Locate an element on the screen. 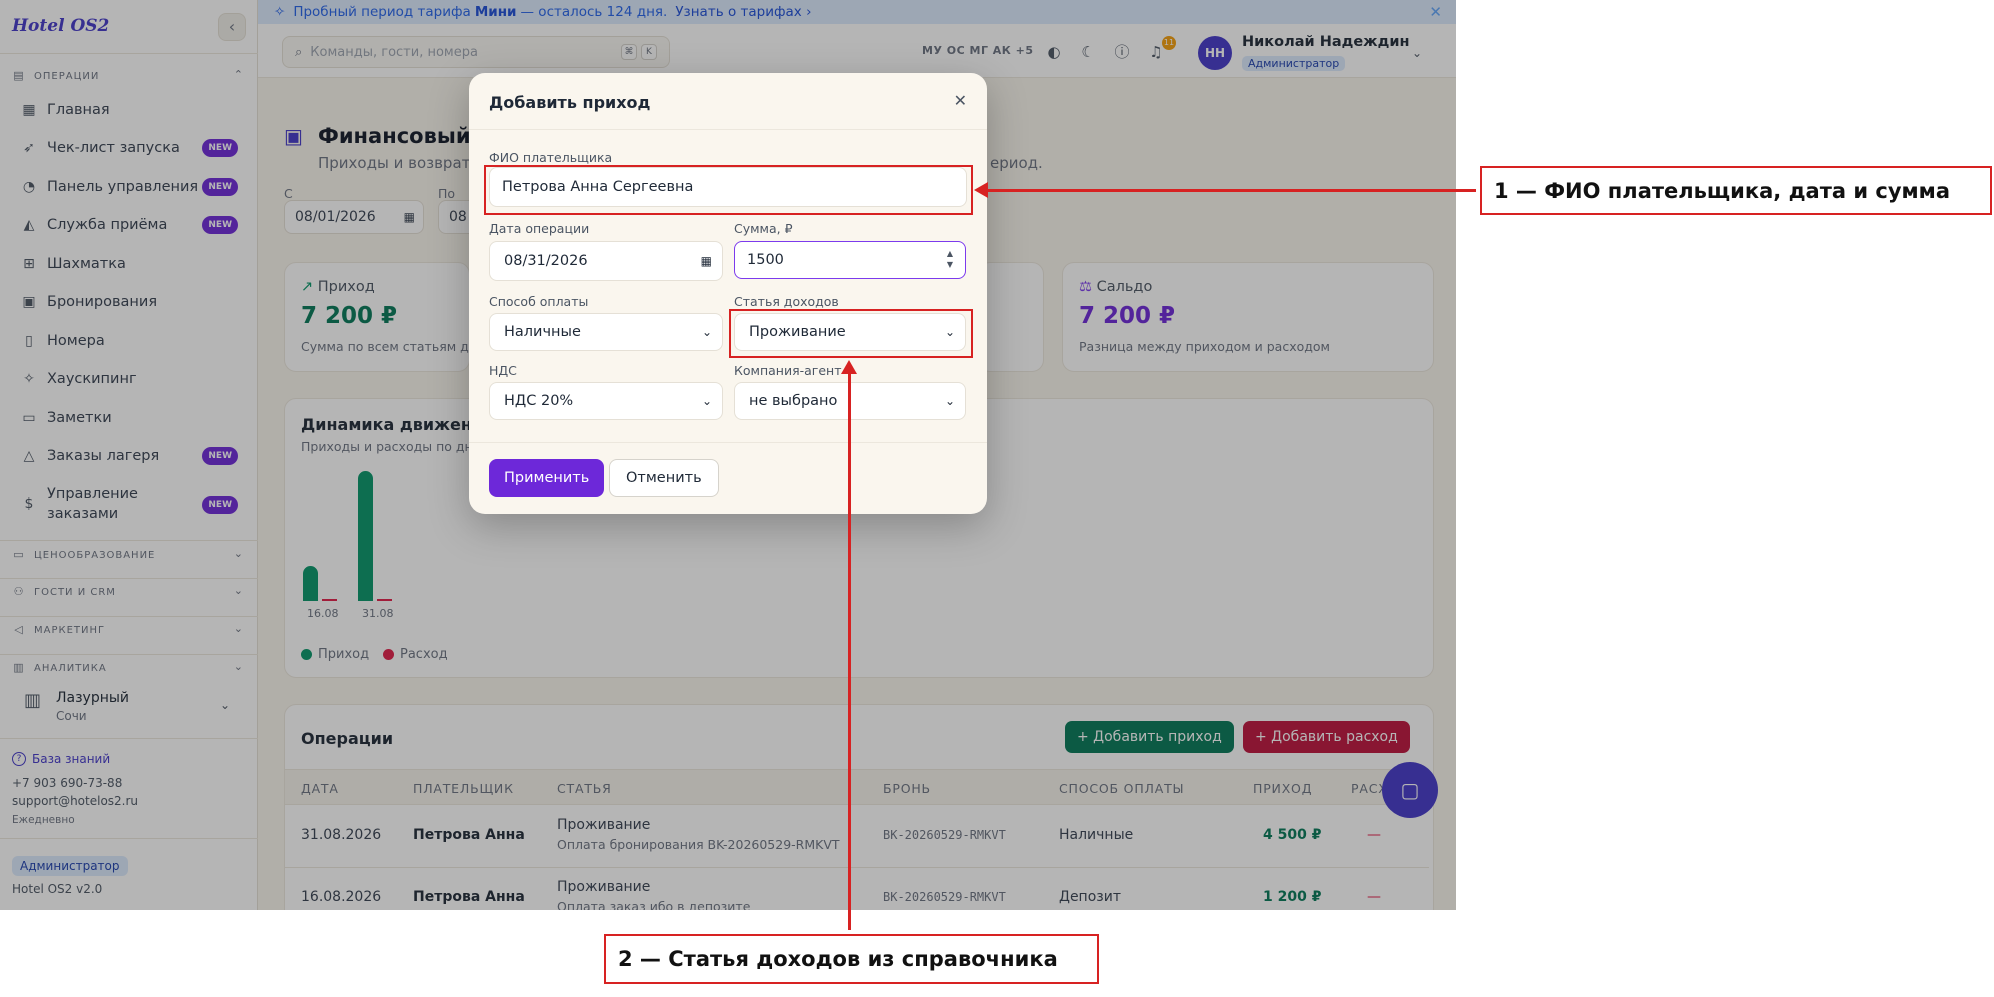 The width and height of the screenshot is (1994, 997). callout-label-1: 1 — ФИО плательщика, дата и сумма is located at coordinates (1736, 190).